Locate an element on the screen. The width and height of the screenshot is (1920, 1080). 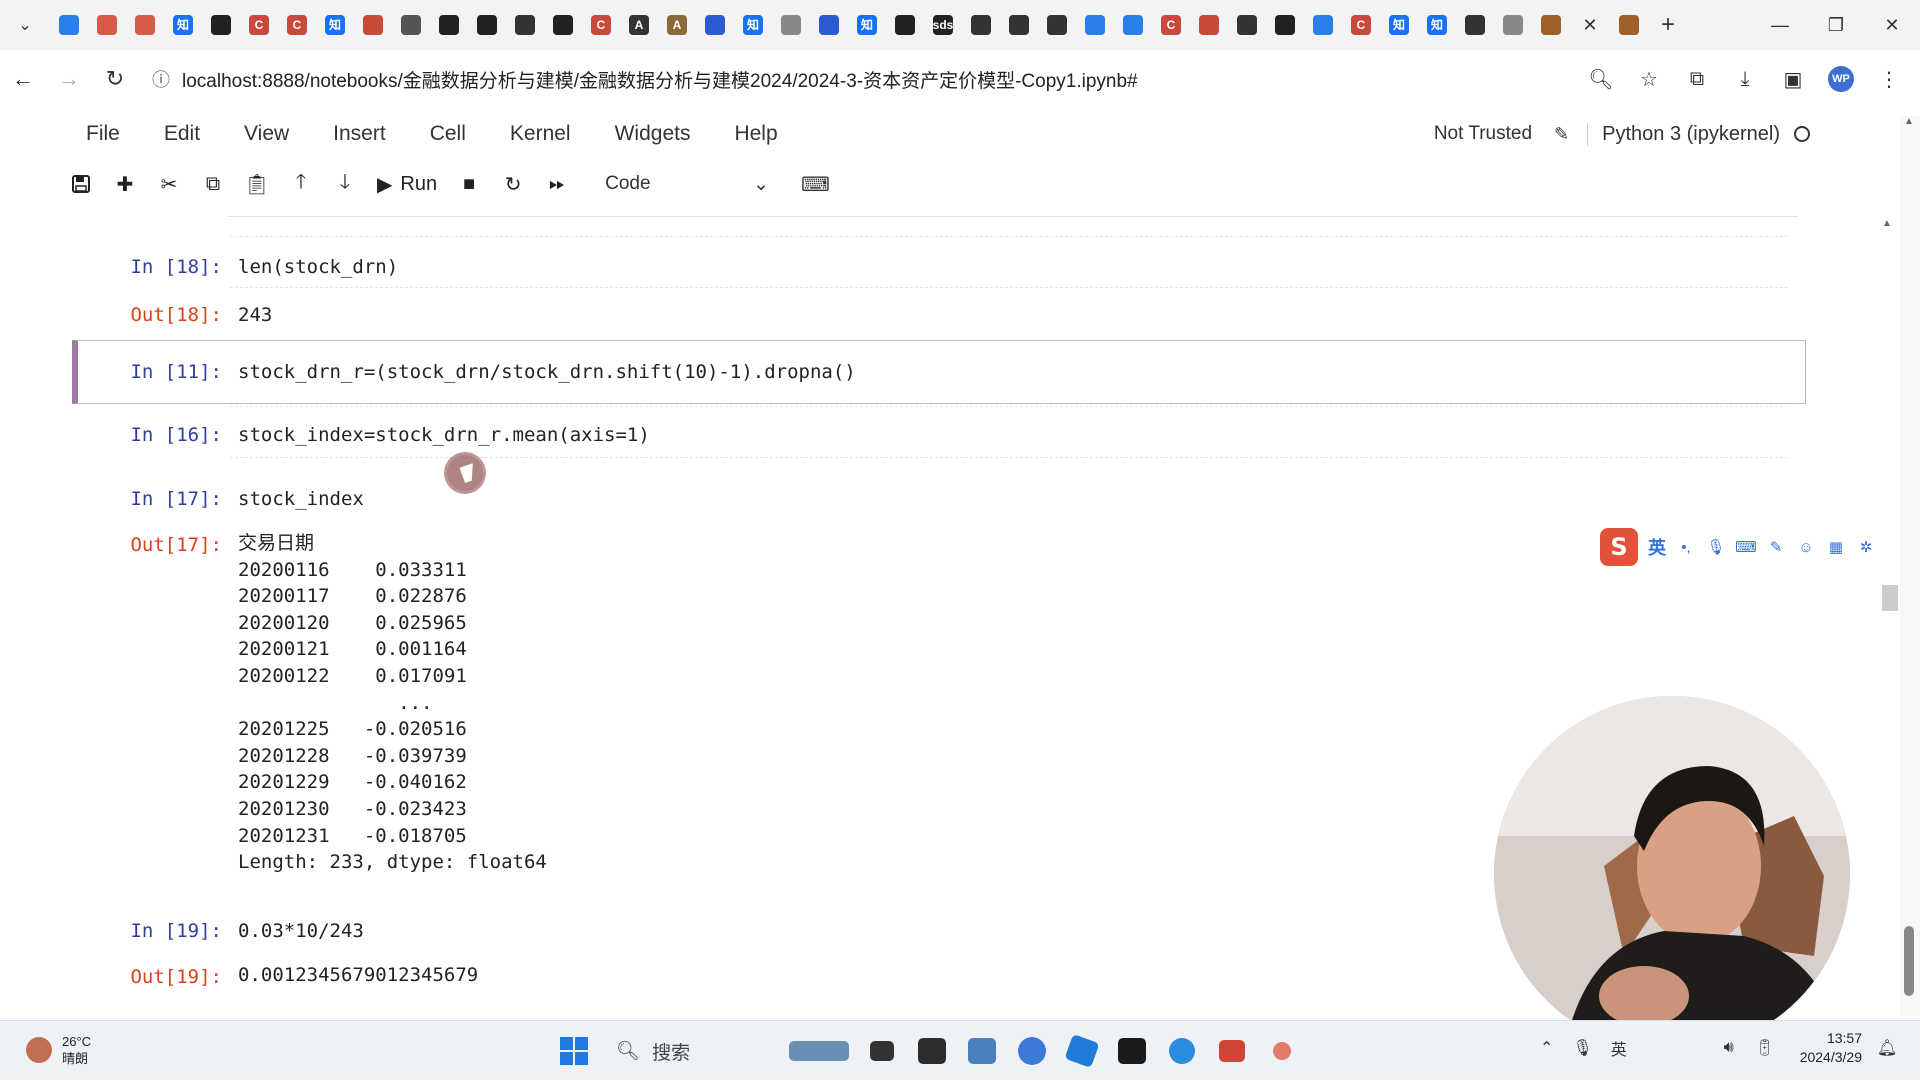
sidebar-icon: ▣ is located at coordinates (1793, 79).